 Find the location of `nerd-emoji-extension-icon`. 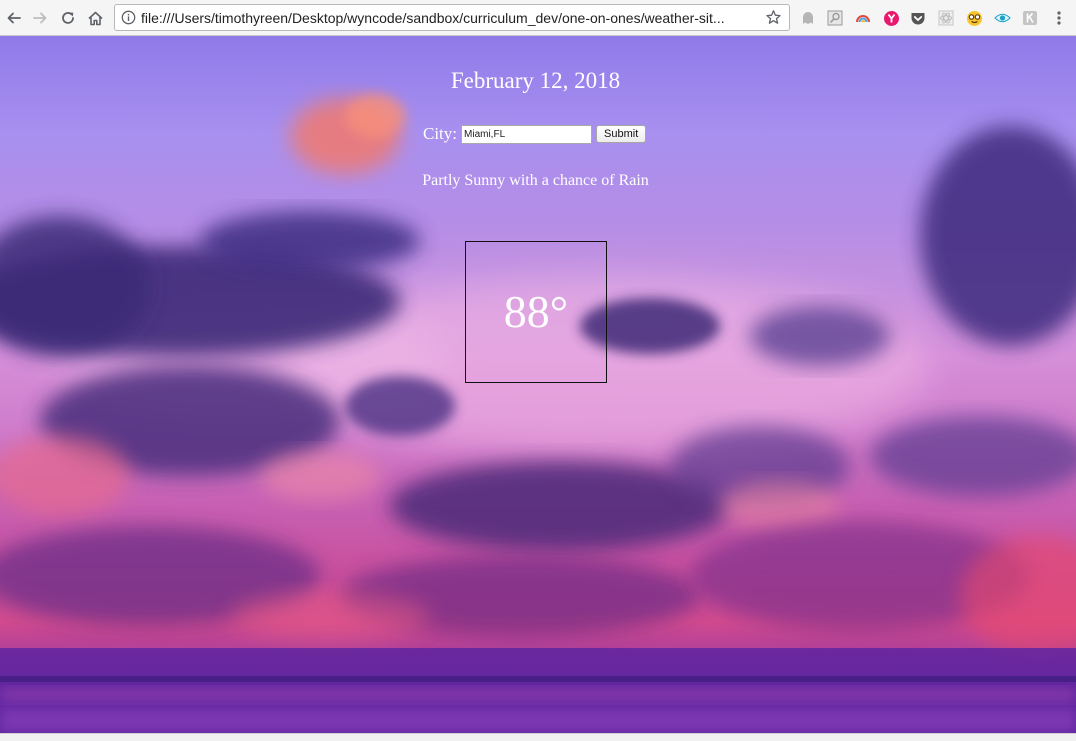

nerd-emoji-extension-icon is located at coordinates (974, 18).